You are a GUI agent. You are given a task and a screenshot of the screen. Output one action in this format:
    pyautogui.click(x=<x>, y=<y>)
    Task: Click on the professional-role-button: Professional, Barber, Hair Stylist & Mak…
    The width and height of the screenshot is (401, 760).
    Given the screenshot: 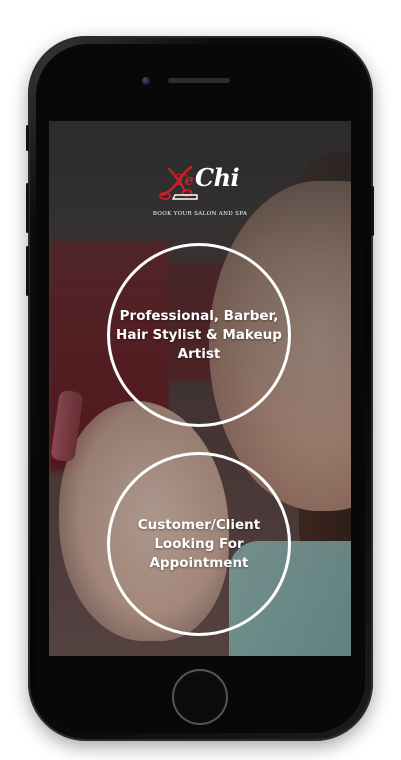 What is the action you would take?
    pyautogui.click(x=199, y=335)
    